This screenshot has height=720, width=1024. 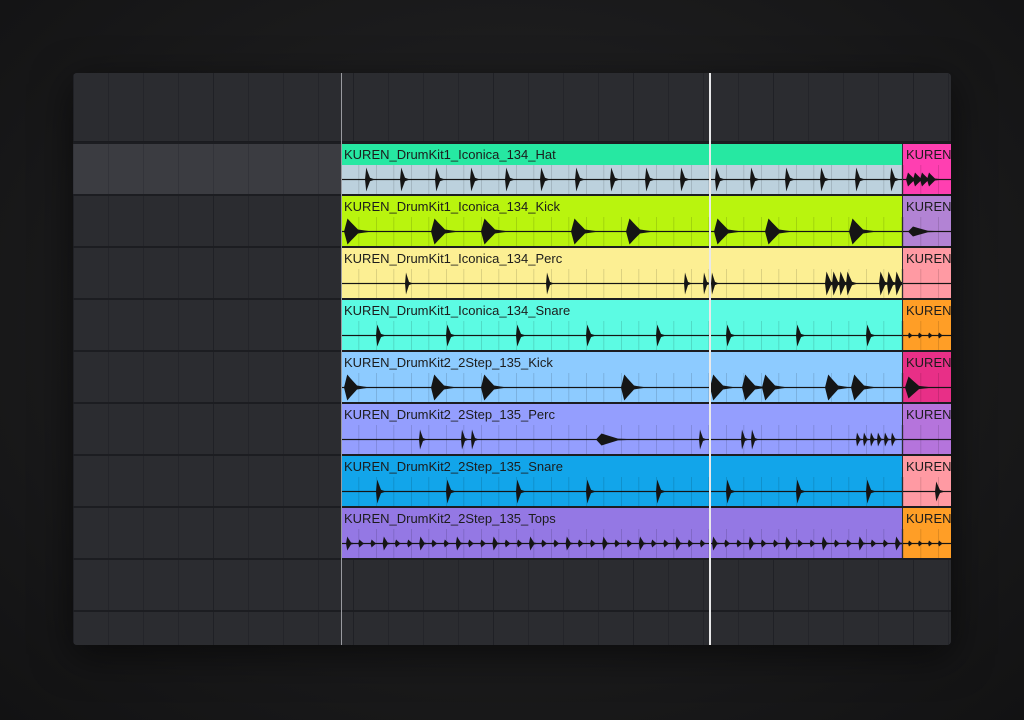 I want to click on audio-clip: KUREN_DrumKit2_2Step_135_Tops, so click(x=621, y=533).